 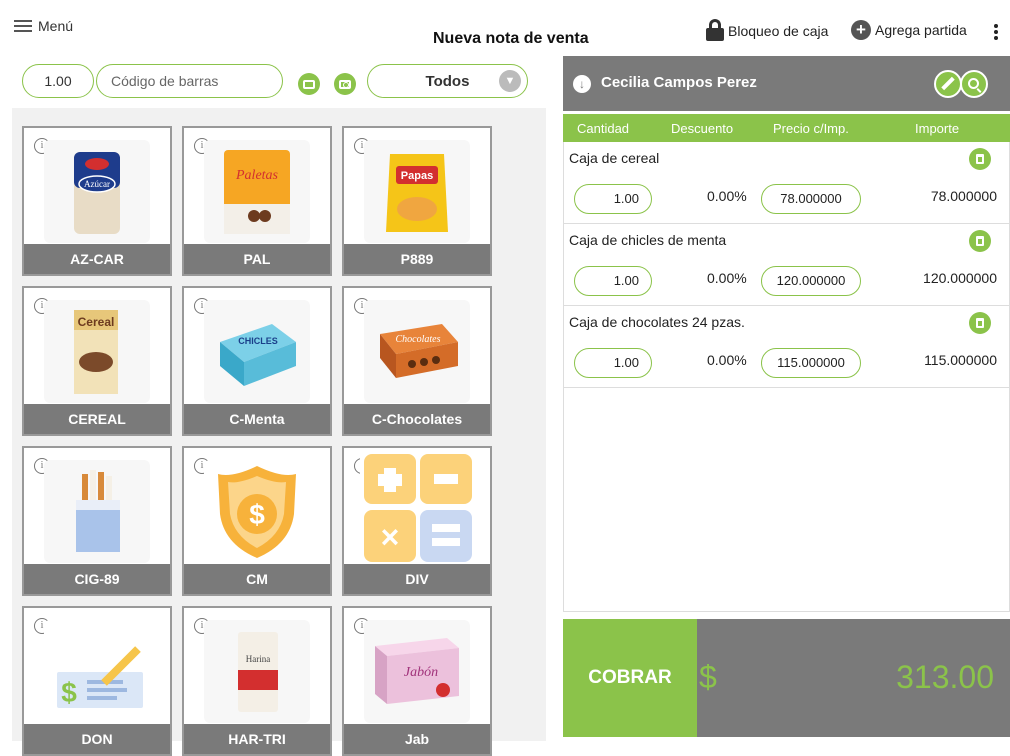 I want to click on line-price-field: 120.000000, so click(x=811, y=281).